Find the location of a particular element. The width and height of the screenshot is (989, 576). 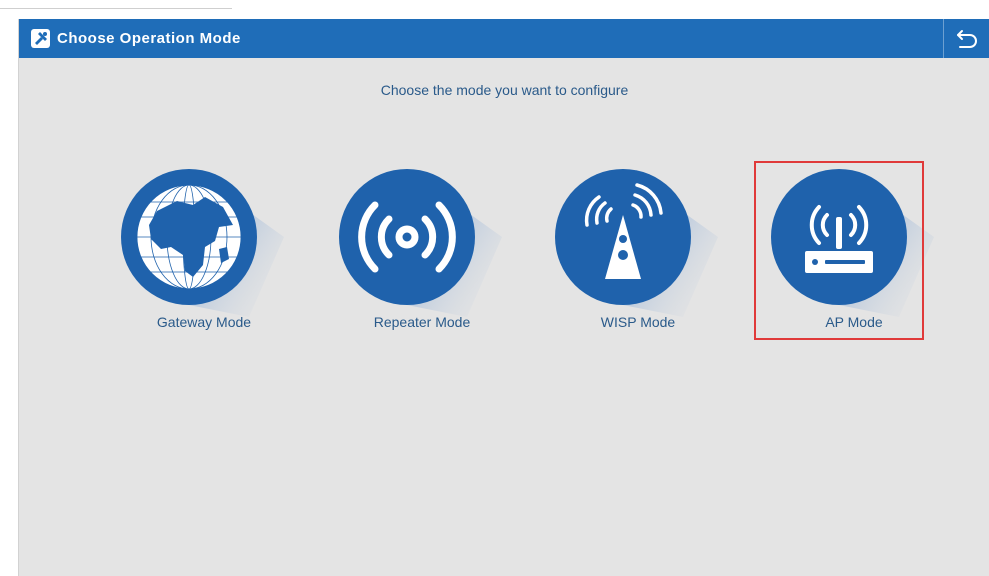

page-title: Choose Operation Mode is located at coordinates (149, 38).